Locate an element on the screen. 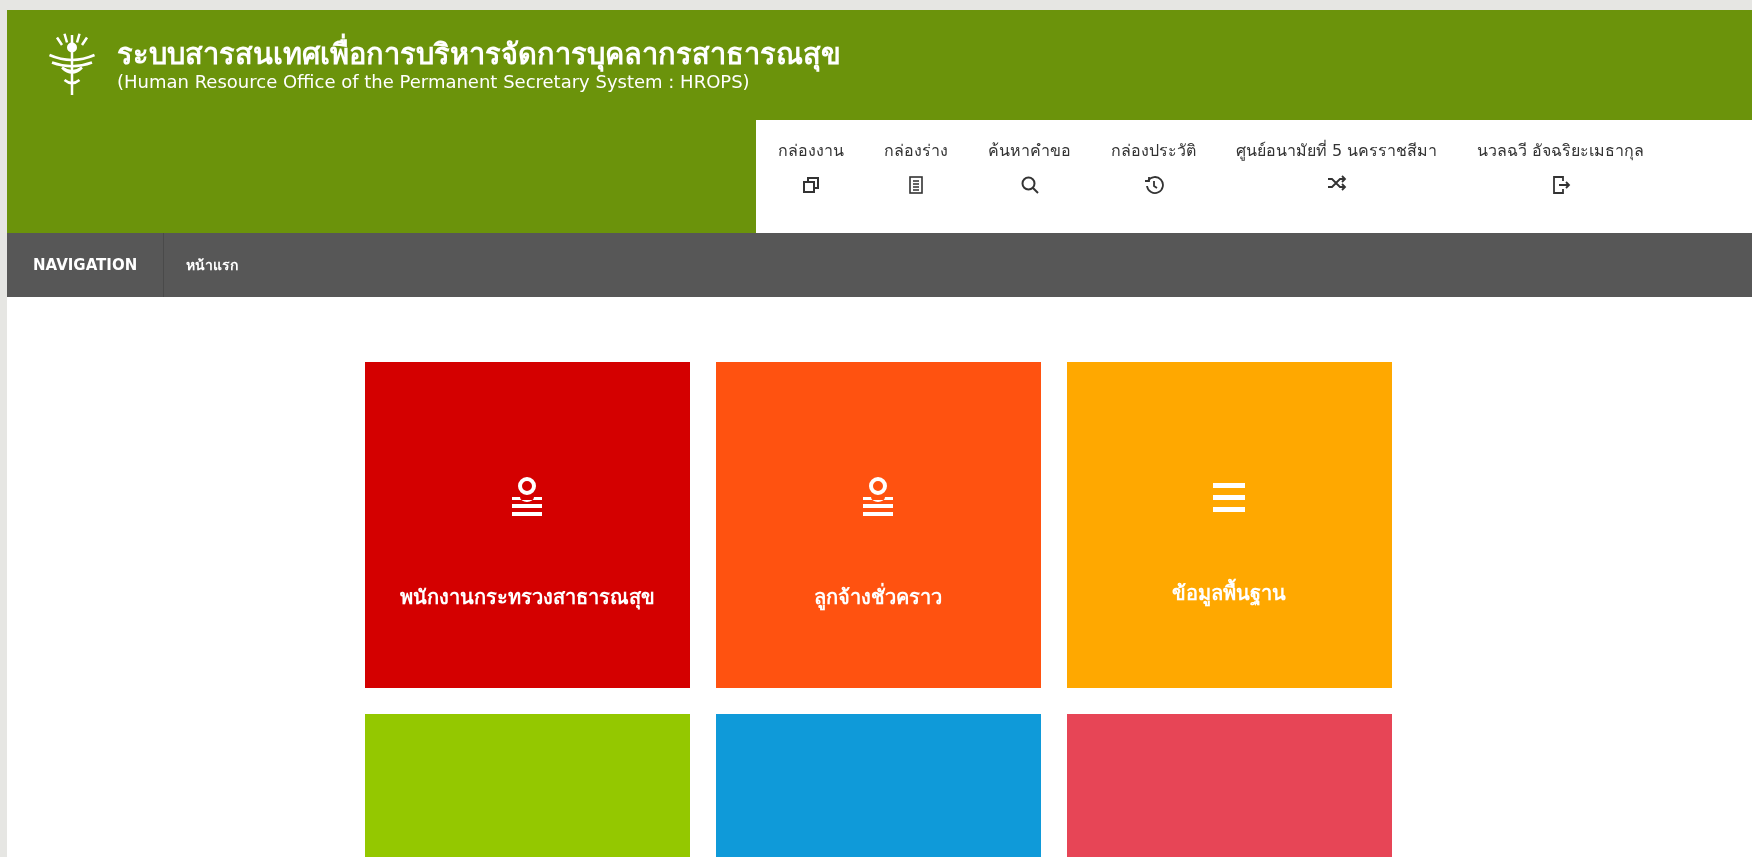 The image size is (1752, 857). toolbar-link: ค้นหาคำขอ is located at coordinates (1029, 166).